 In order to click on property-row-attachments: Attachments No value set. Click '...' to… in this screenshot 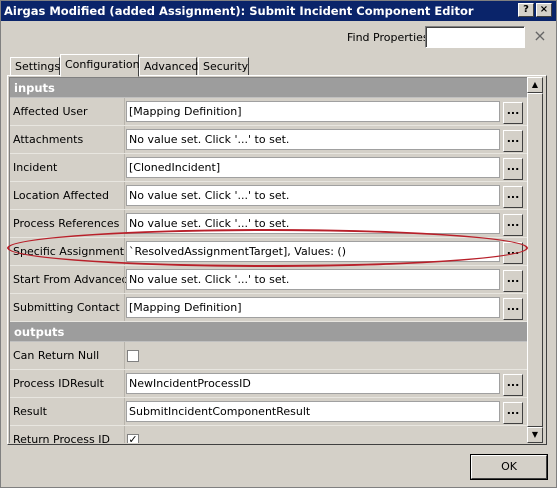, I will do `click(268, 140)`.